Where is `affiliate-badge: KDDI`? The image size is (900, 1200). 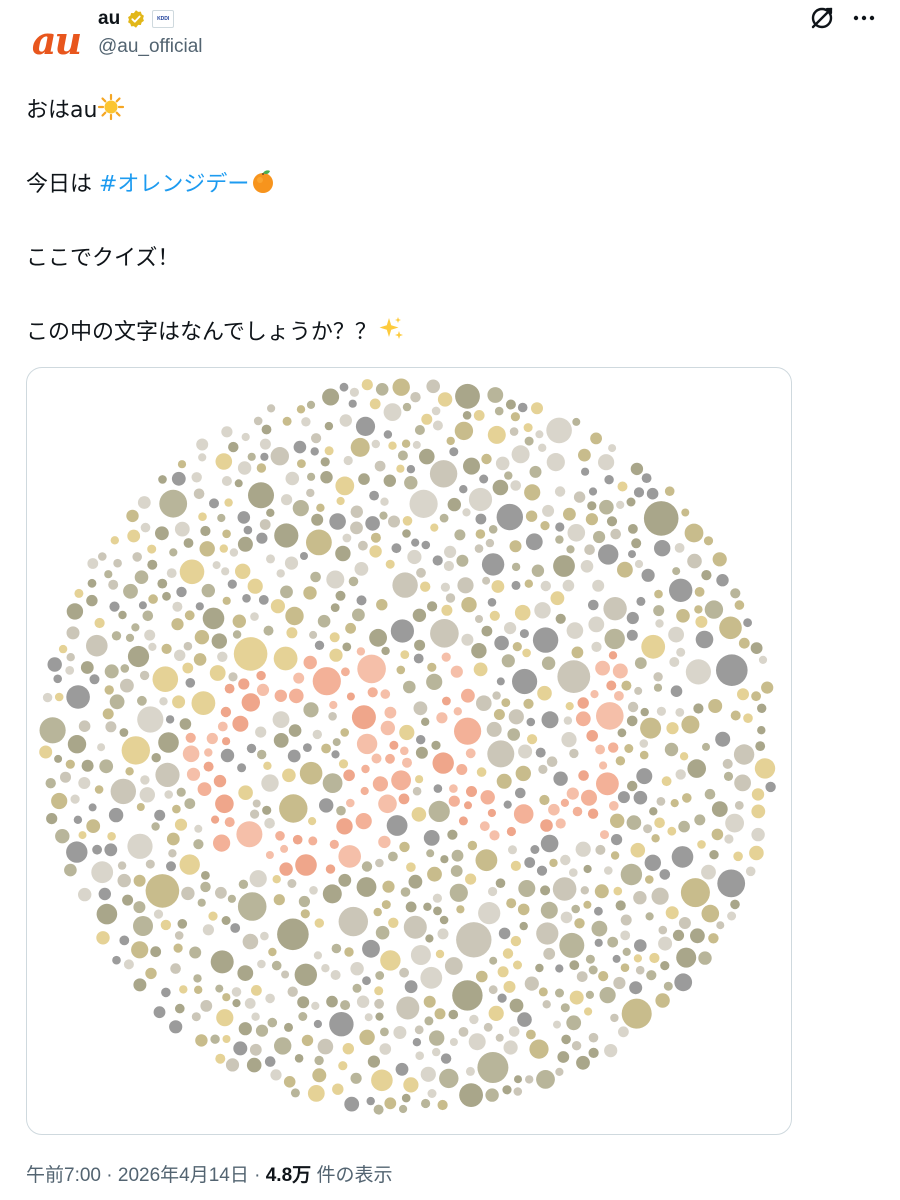 affiliate-badge: KDDI is located at coordinates (163, 19).